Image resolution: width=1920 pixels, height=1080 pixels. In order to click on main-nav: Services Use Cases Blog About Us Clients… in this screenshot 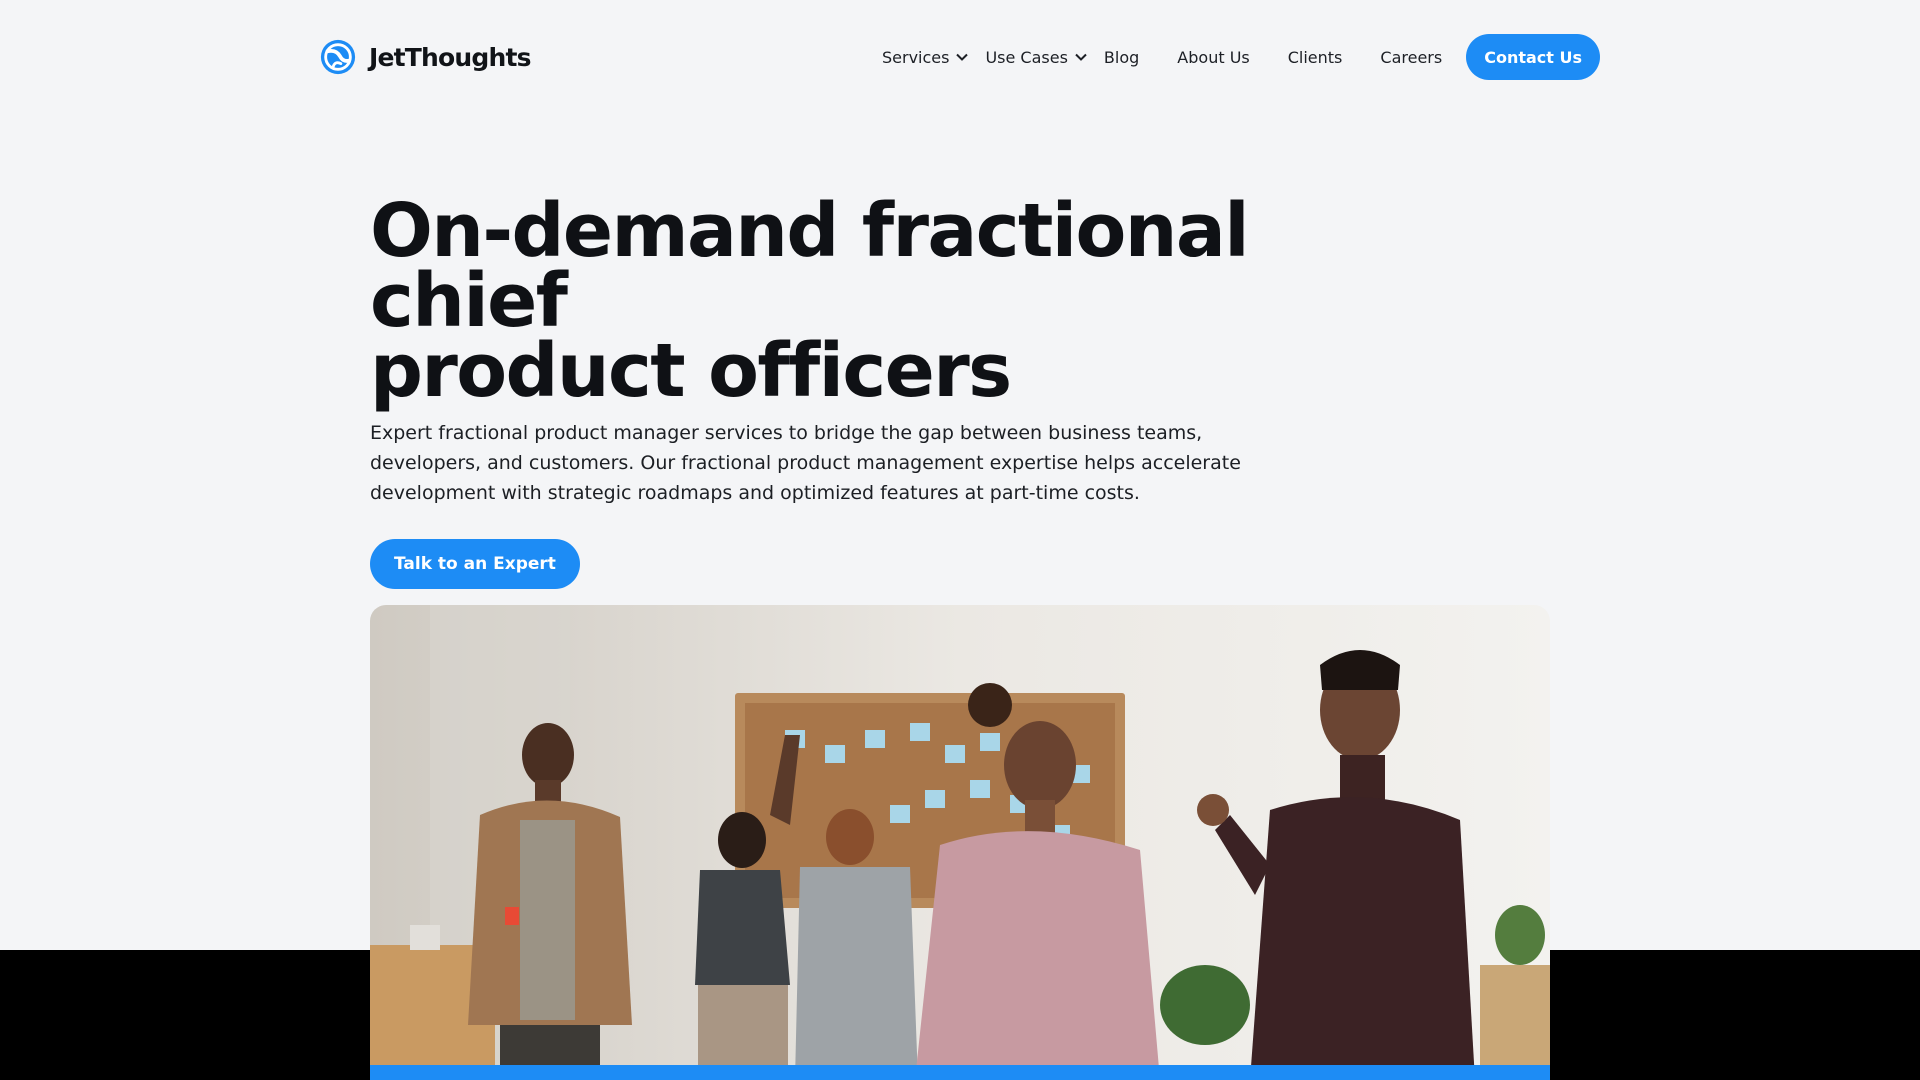, I will do `click(1241, 57)`.